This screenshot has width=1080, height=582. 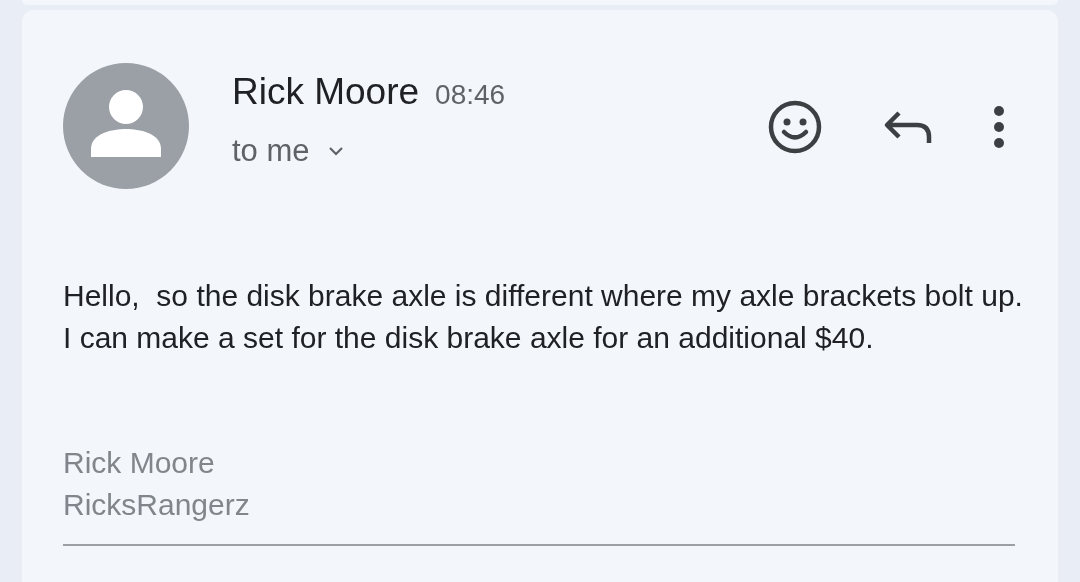 I want to click on sender-name: Rick Moore, so click(x=326, y=92).